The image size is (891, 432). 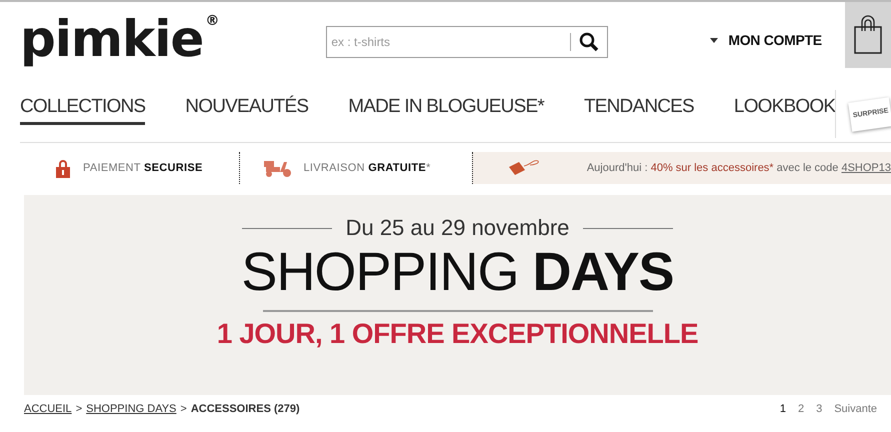 What do you see at coordinates (801, 409) in the screenshot?
I see `page-link: 2` at bounding box center [801, 409].